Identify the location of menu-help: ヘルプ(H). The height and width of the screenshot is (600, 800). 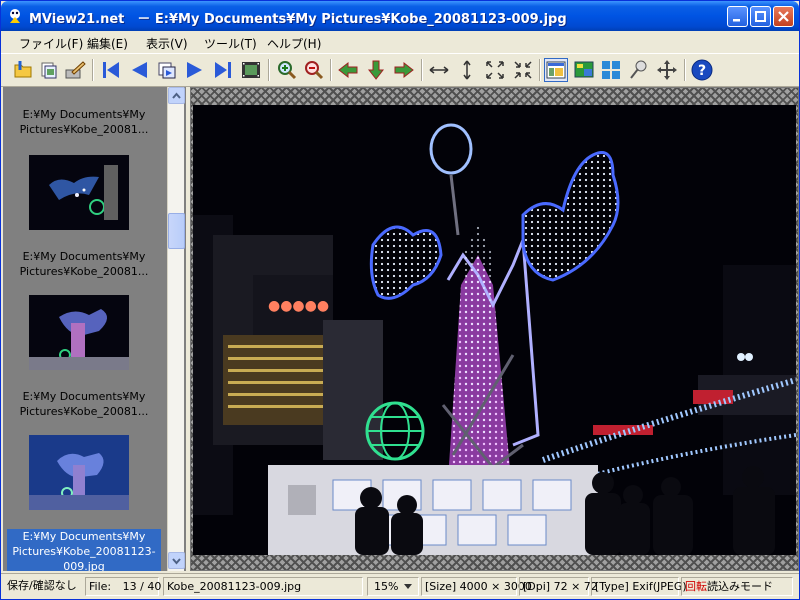
(294, 43).